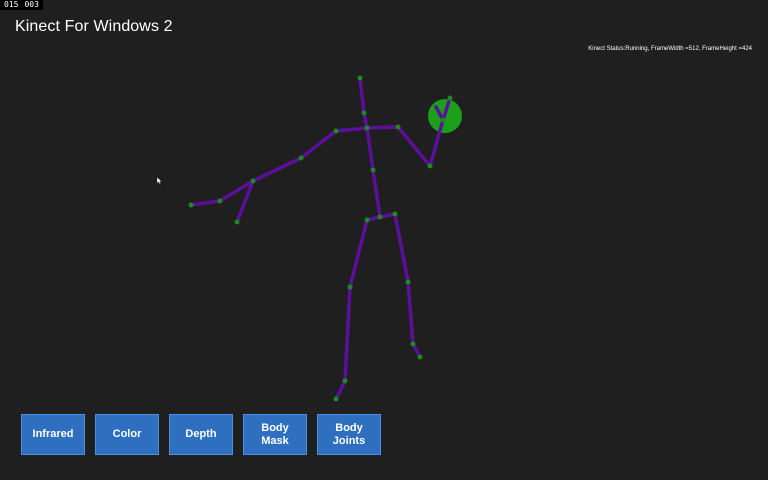 This screenshot has width=768, height=480. I want to click on bone-spine-mid-spine-base, so click(376, 193).